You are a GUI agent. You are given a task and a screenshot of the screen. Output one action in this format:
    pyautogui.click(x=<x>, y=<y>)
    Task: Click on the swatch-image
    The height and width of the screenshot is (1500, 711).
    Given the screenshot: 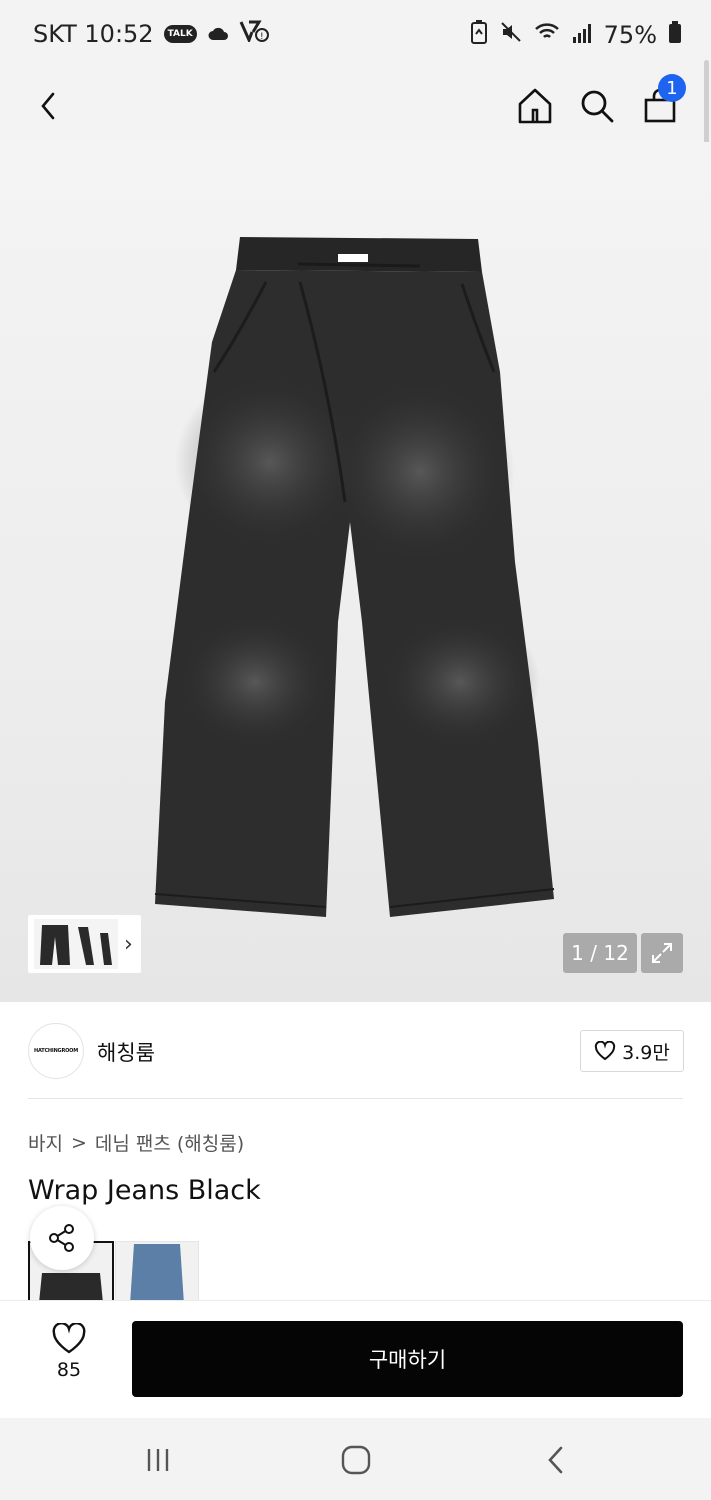 What is the action you would take?
    pyautogui.click(x=157, y=1273)
    